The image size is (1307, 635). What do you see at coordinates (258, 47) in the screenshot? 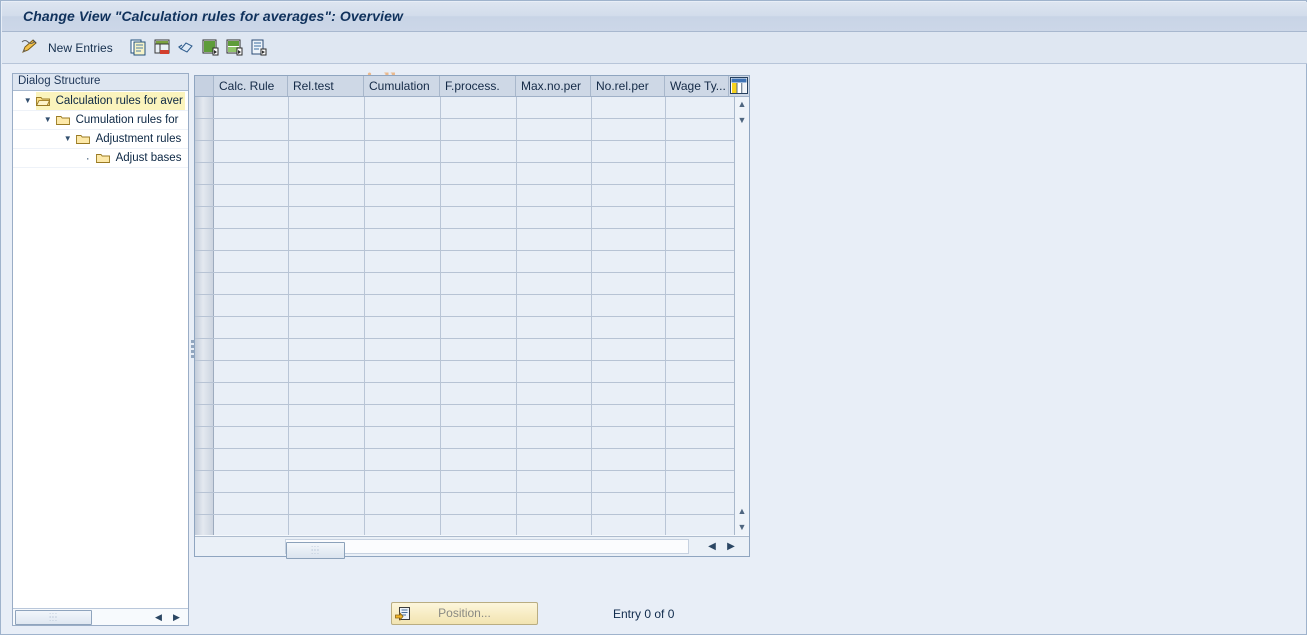
I see `details-icon` at bounding box center [258, 47].